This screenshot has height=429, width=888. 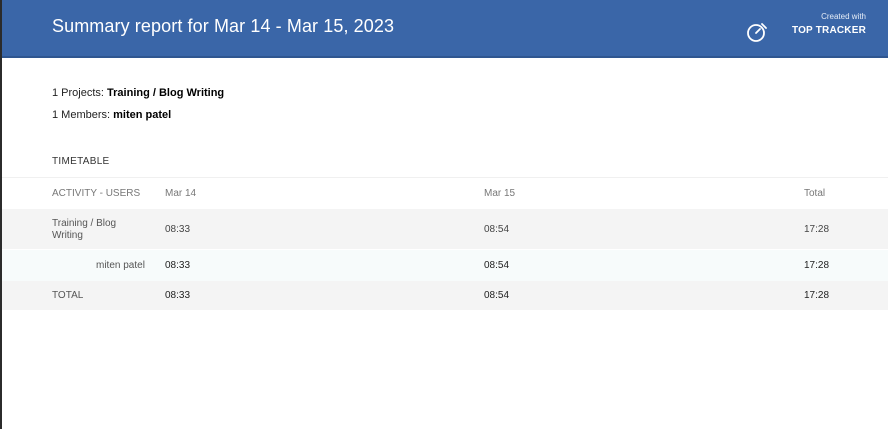 What do you see at coordinates (120, 265) in the screenshot?
I see `user-name: miten patel` at bounding box center [120, 265].